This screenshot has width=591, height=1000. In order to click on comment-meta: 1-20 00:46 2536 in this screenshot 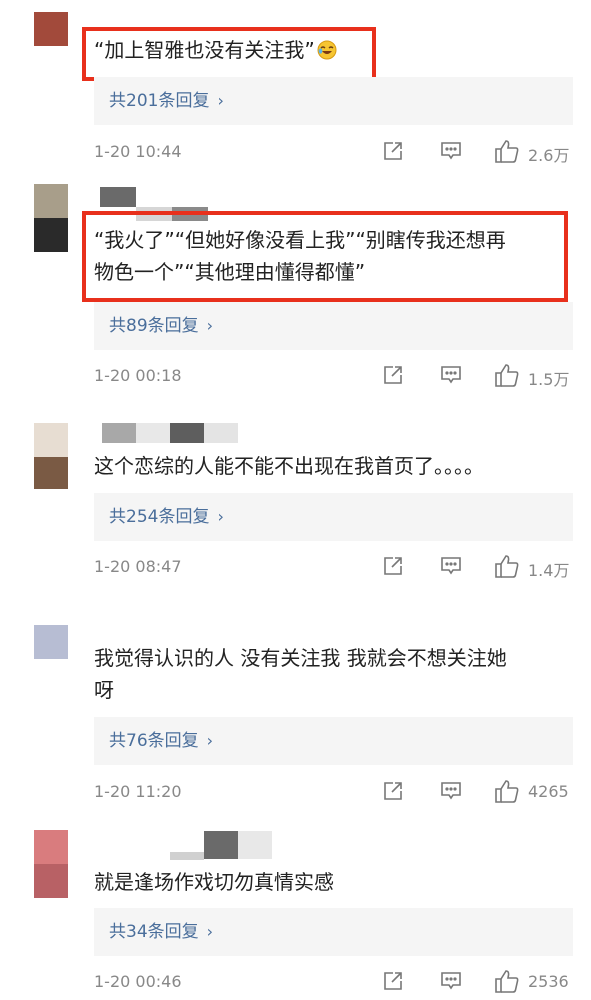, I will do `click(333, 982)`.